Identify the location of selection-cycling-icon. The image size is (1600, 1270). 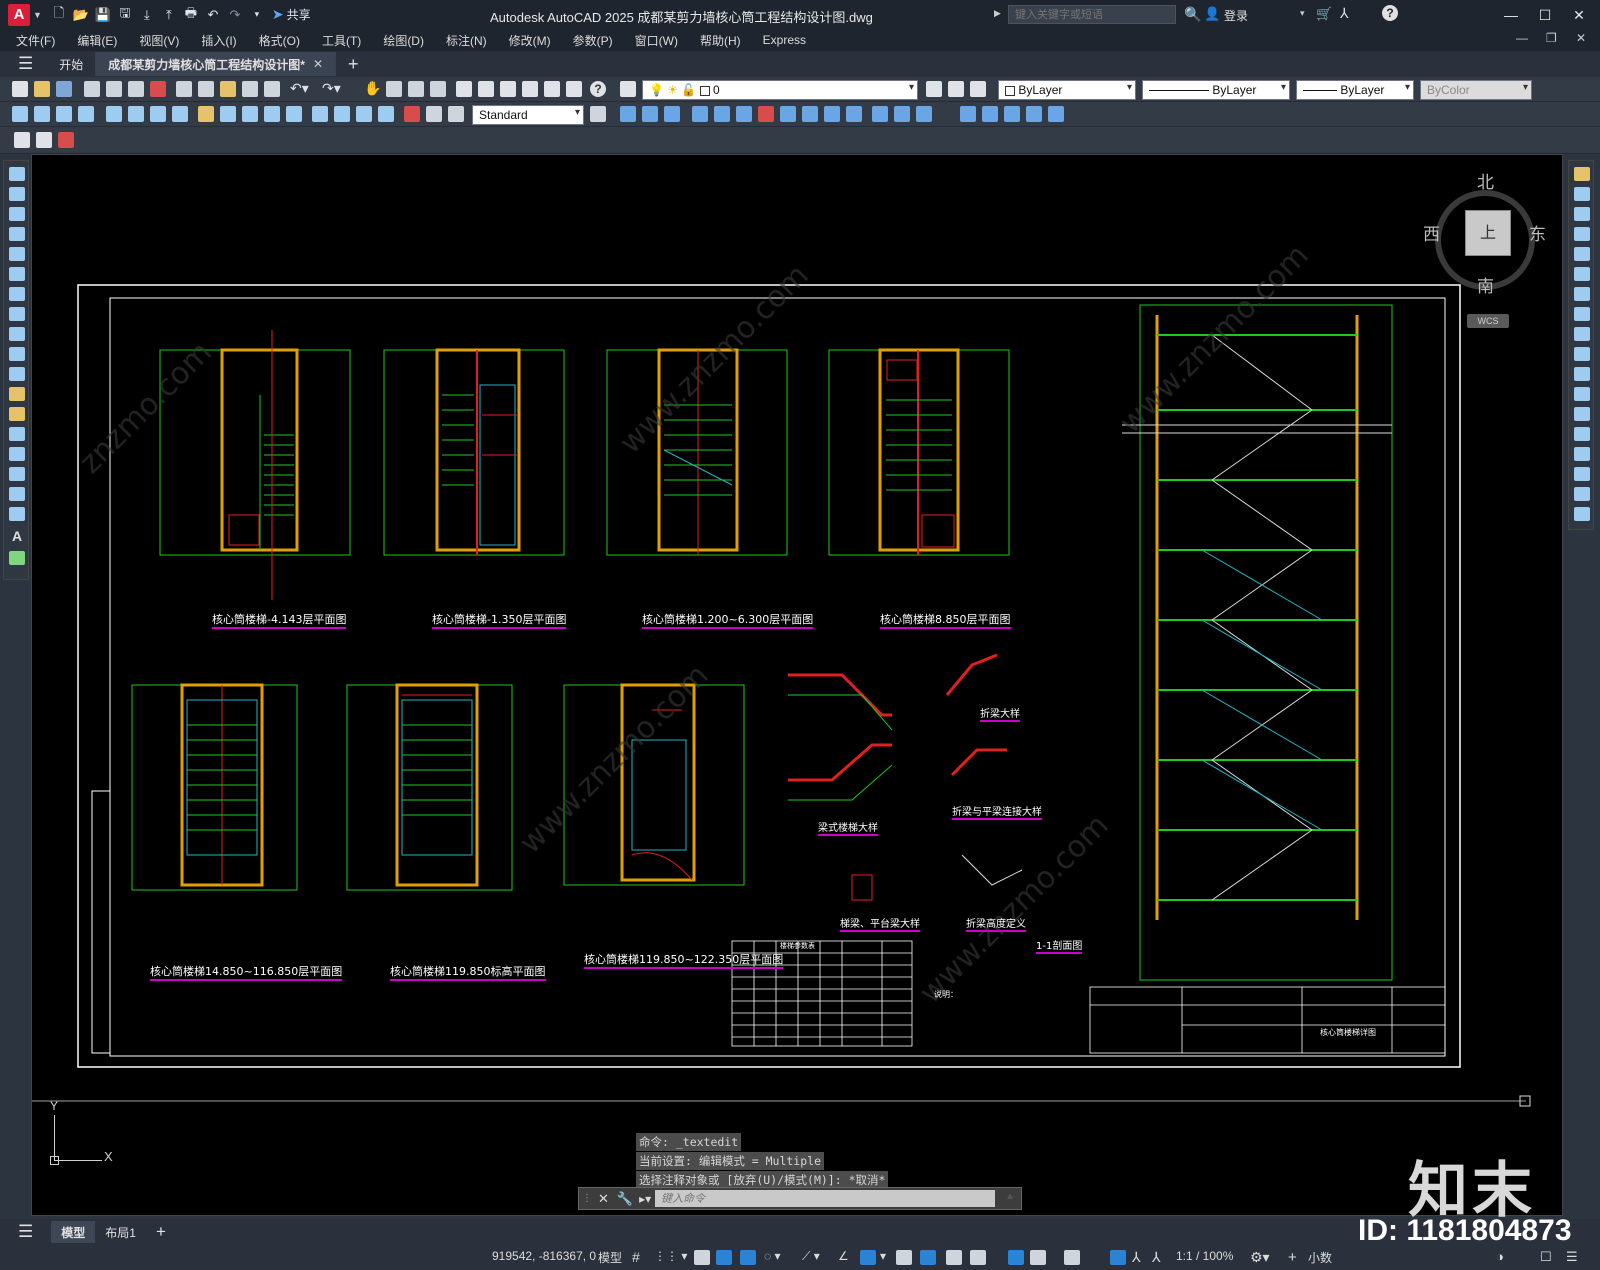
(954, 1257).